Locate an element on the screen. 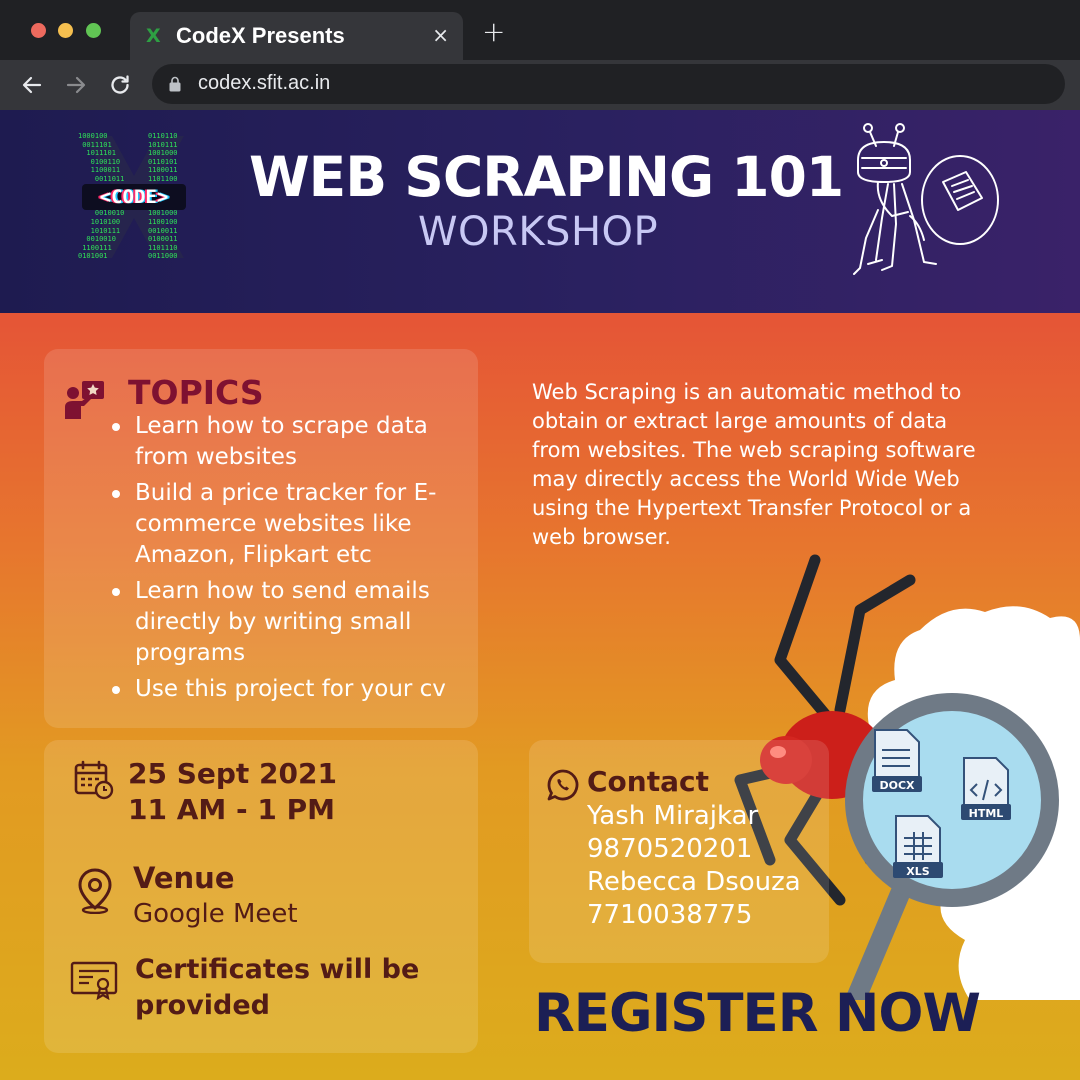  reload-icon is located at coordinates (120, 85).